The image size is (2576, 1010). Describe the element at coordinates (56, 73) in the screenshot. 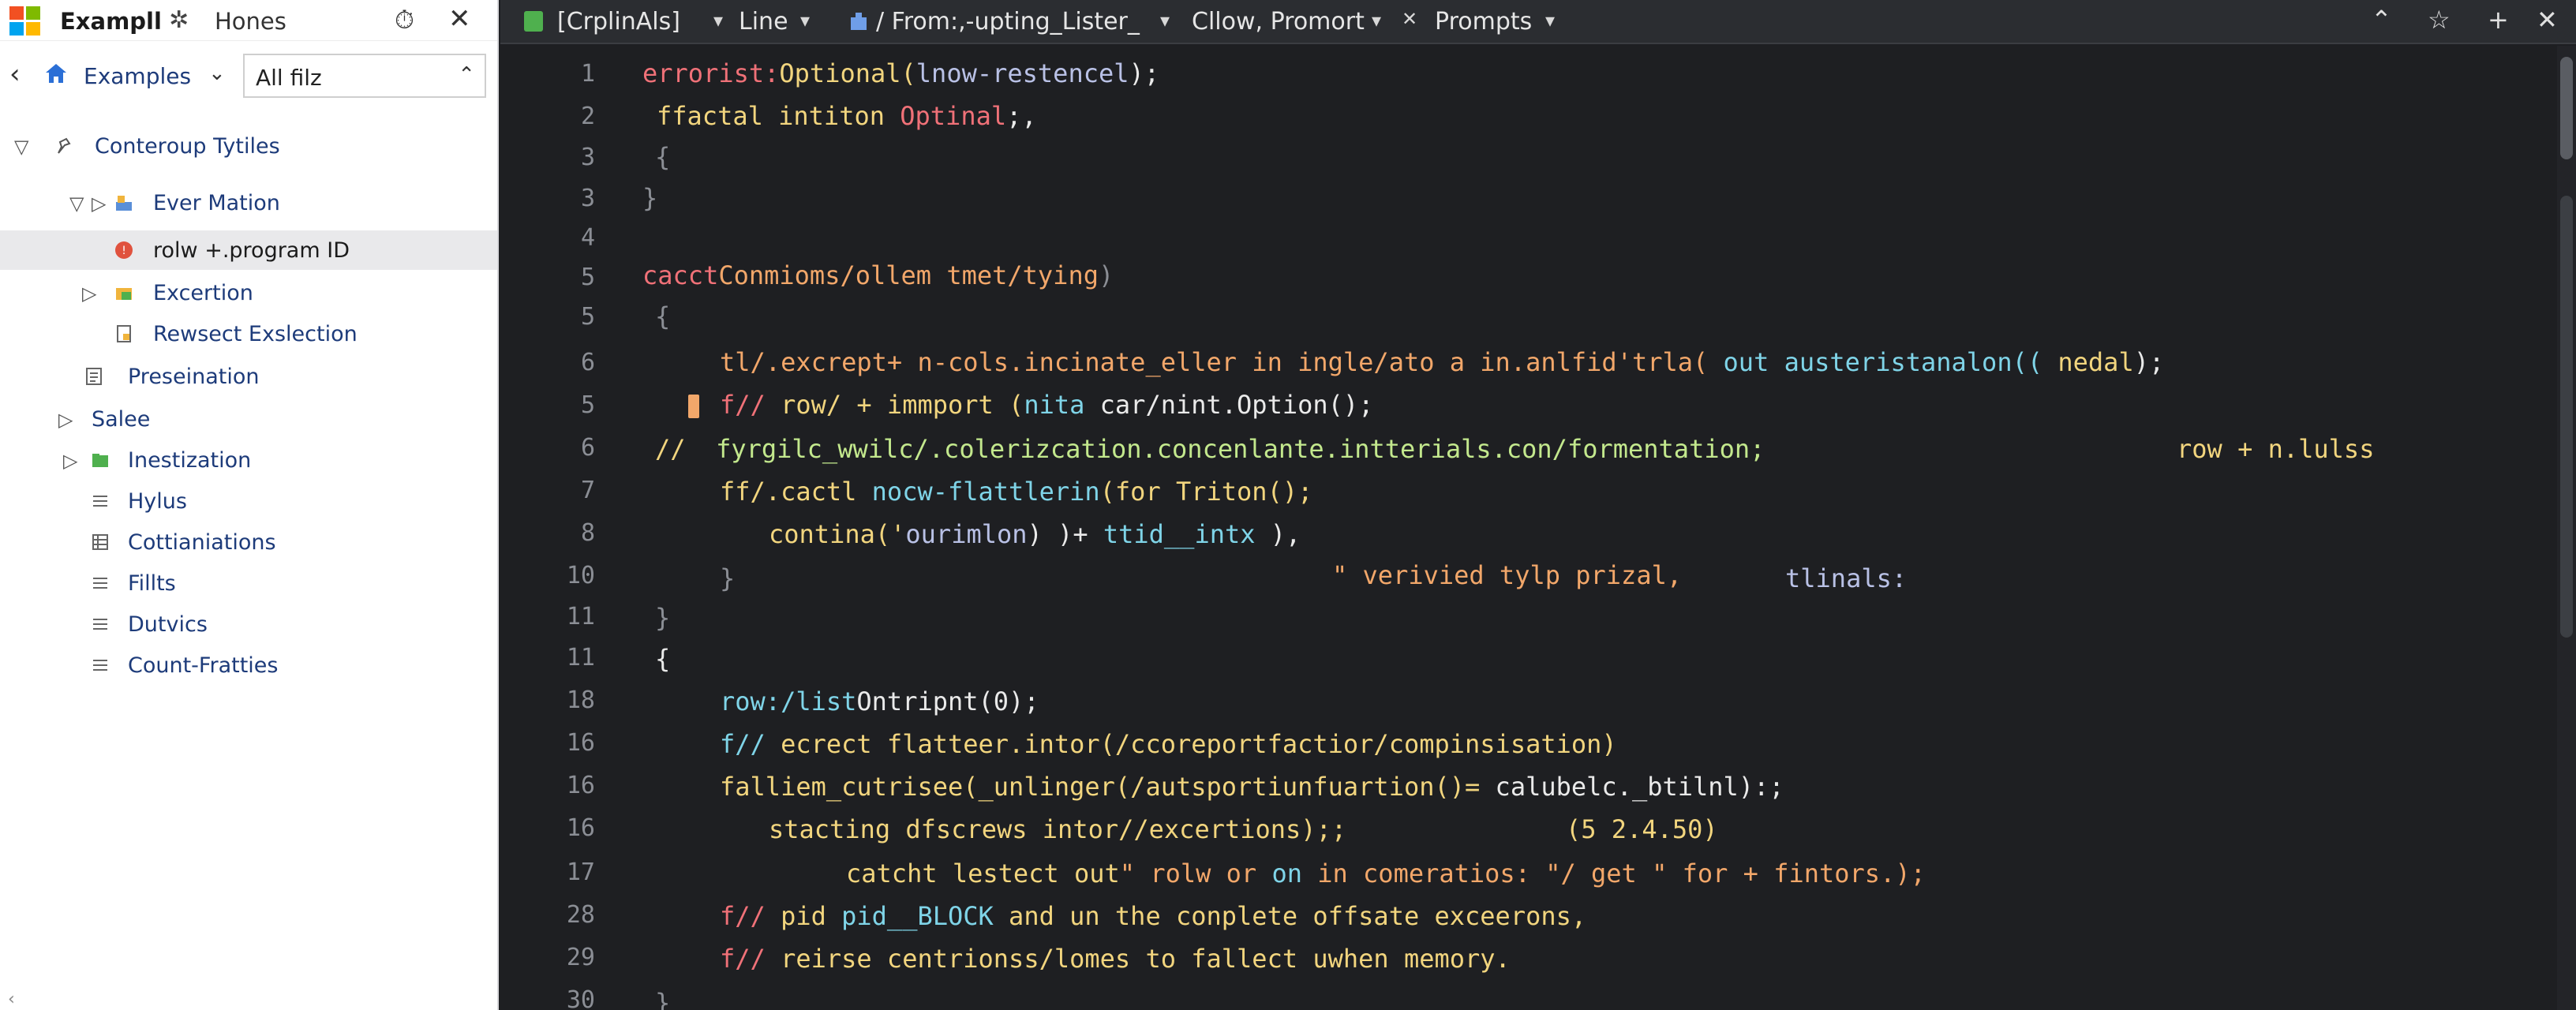

I see `home-icon` at that location.